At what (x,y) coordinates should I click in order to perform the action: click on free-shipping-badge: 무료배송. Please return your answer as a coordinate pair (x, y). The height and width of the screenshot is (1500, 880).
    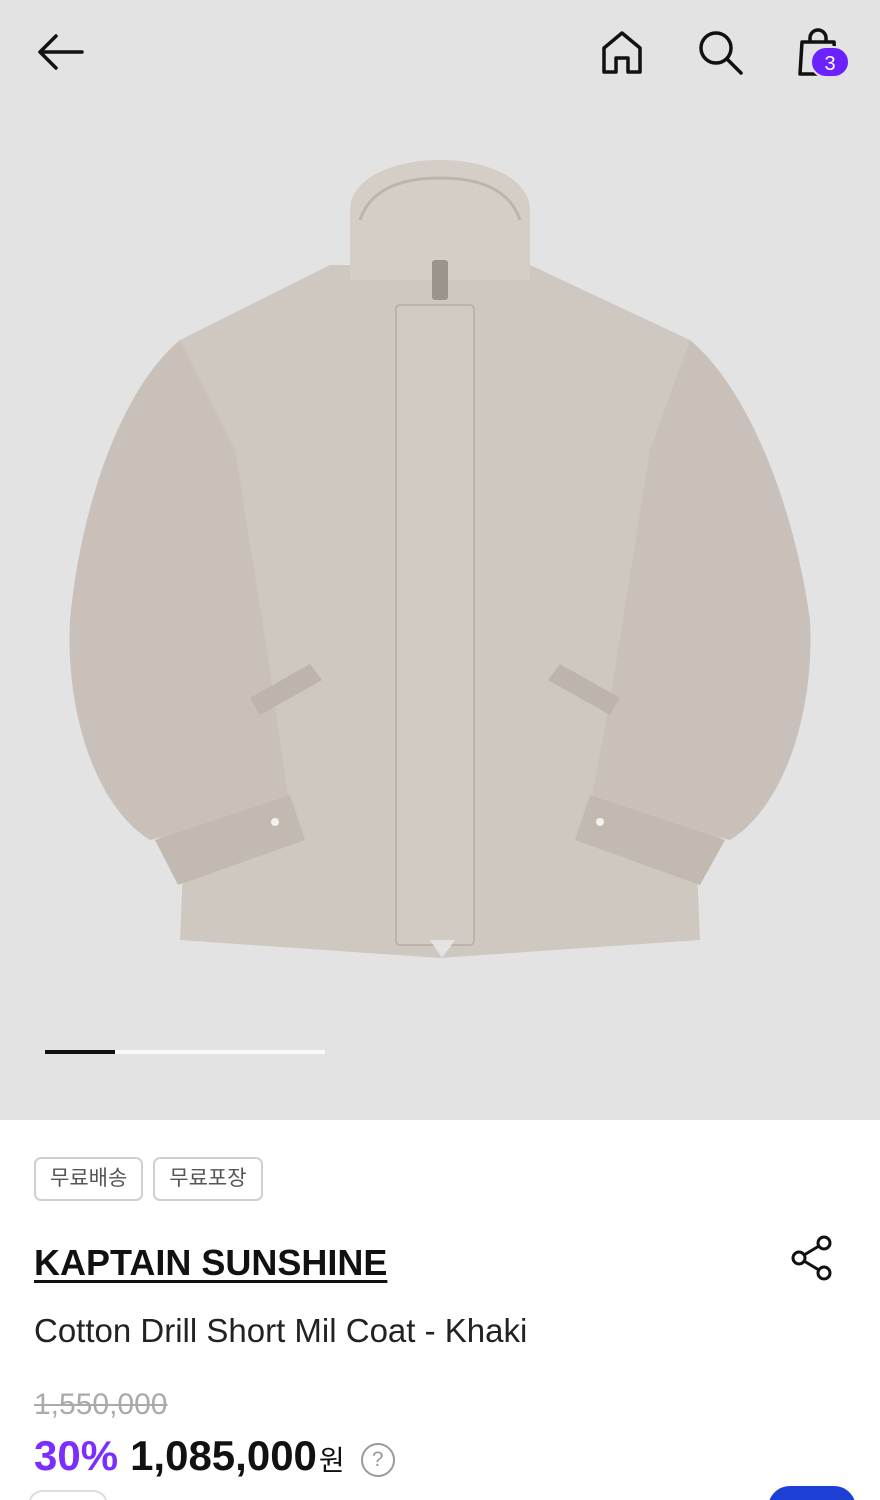
    Looking at the image, I should click on (89, 1179).